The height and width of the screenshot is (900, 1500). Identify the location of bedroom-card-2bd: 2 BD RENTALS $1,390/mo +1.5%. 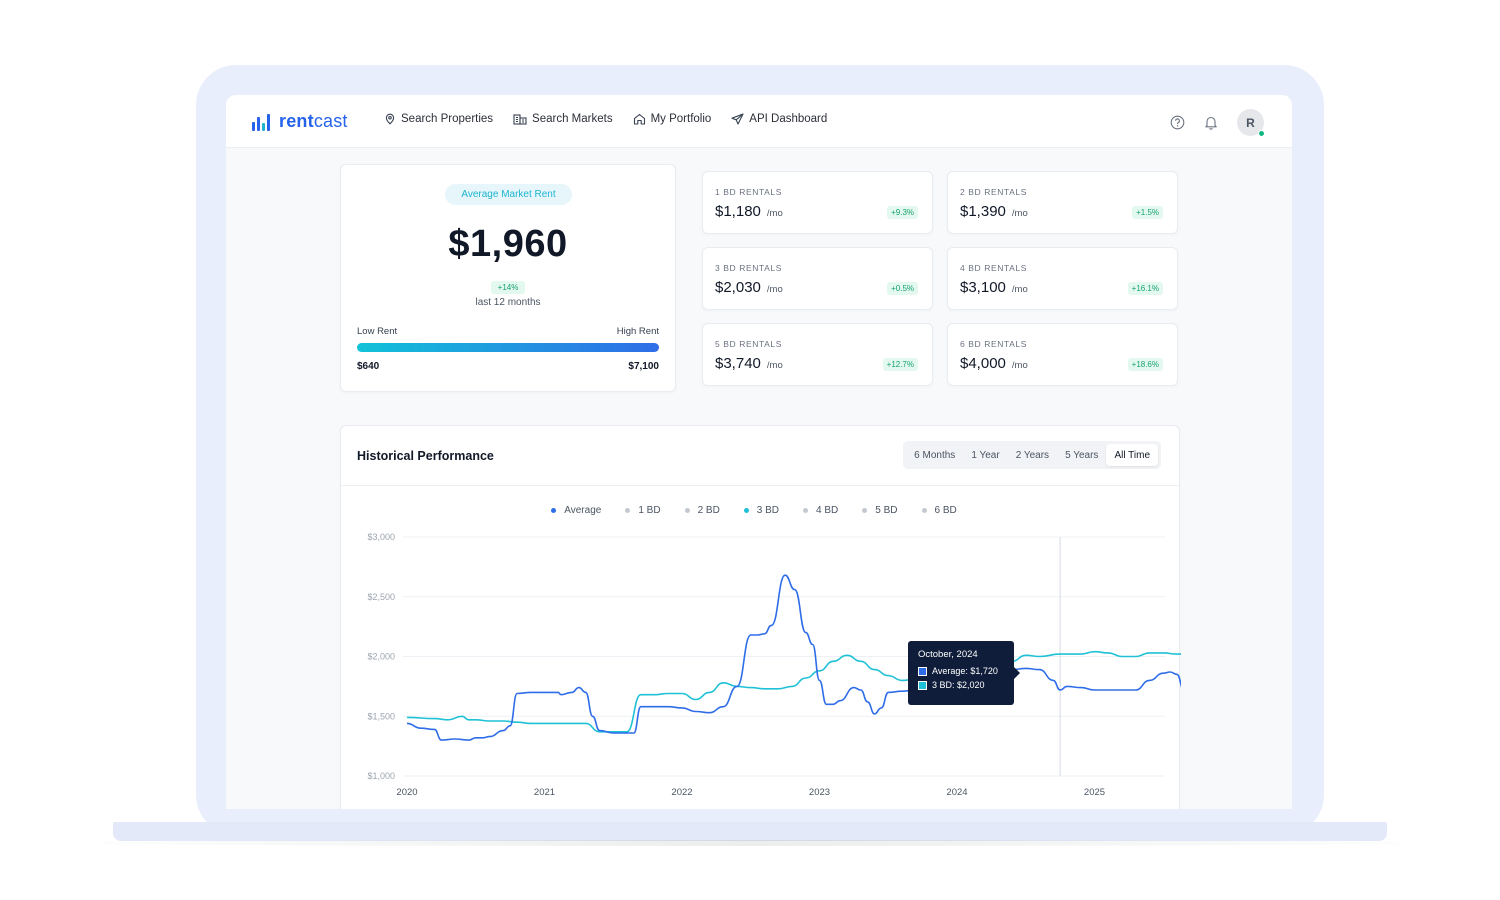
(1062, 202).